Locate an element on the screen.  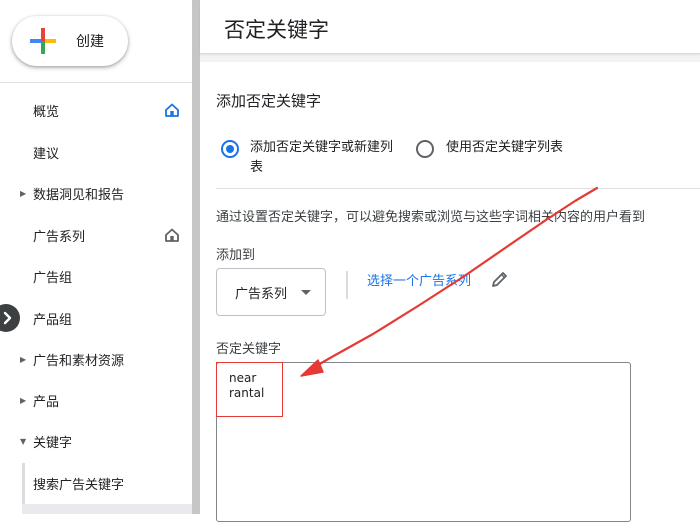
radio-add-new-keywords is located at coordinates (230, 149).